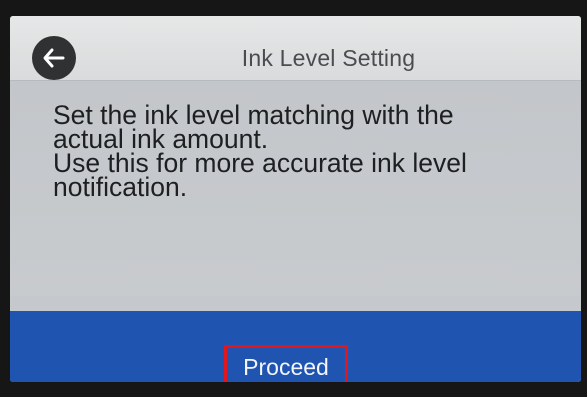 Image resolution: width=587 pixels, height=397 pixels. Describe the element at coordinates (120, 187) in the screenshot. I see `message-line: notification.` at that location.